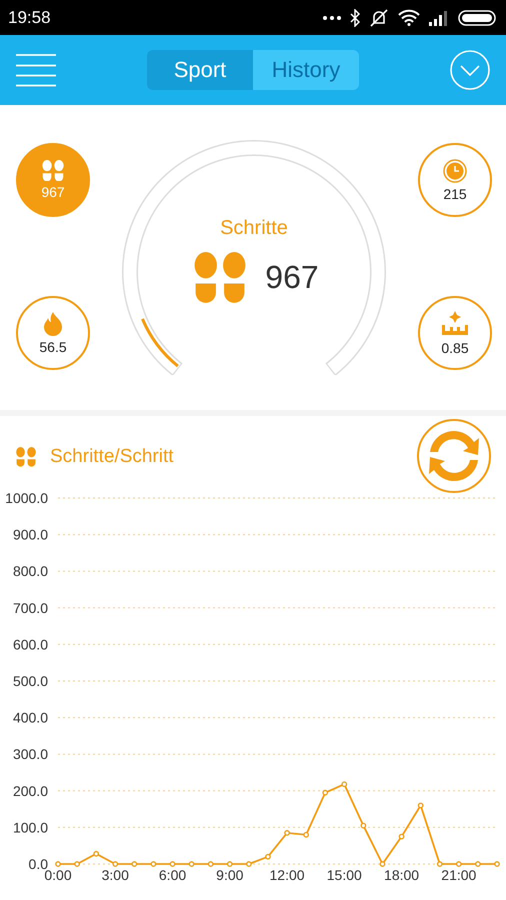 The image size is (506, 900). Describe the element at coordinates (230, 875) in the screenshot. I see `x-tick-label: 9:00` at that location.